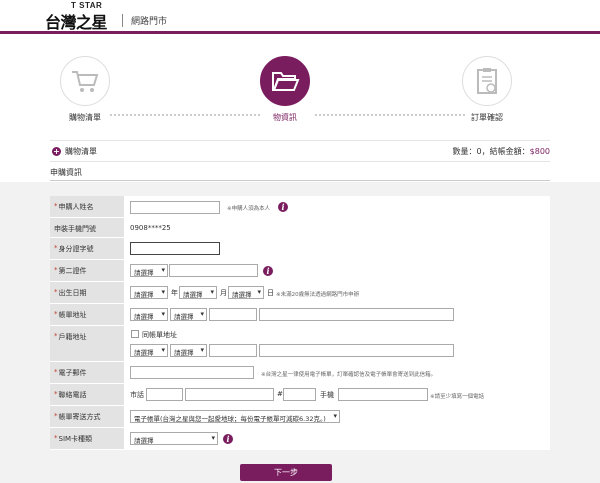  What do you see at coordinates (539, 151) in the screenshot?
I see `totals-amount: $800` at bounding box center [539, 151].